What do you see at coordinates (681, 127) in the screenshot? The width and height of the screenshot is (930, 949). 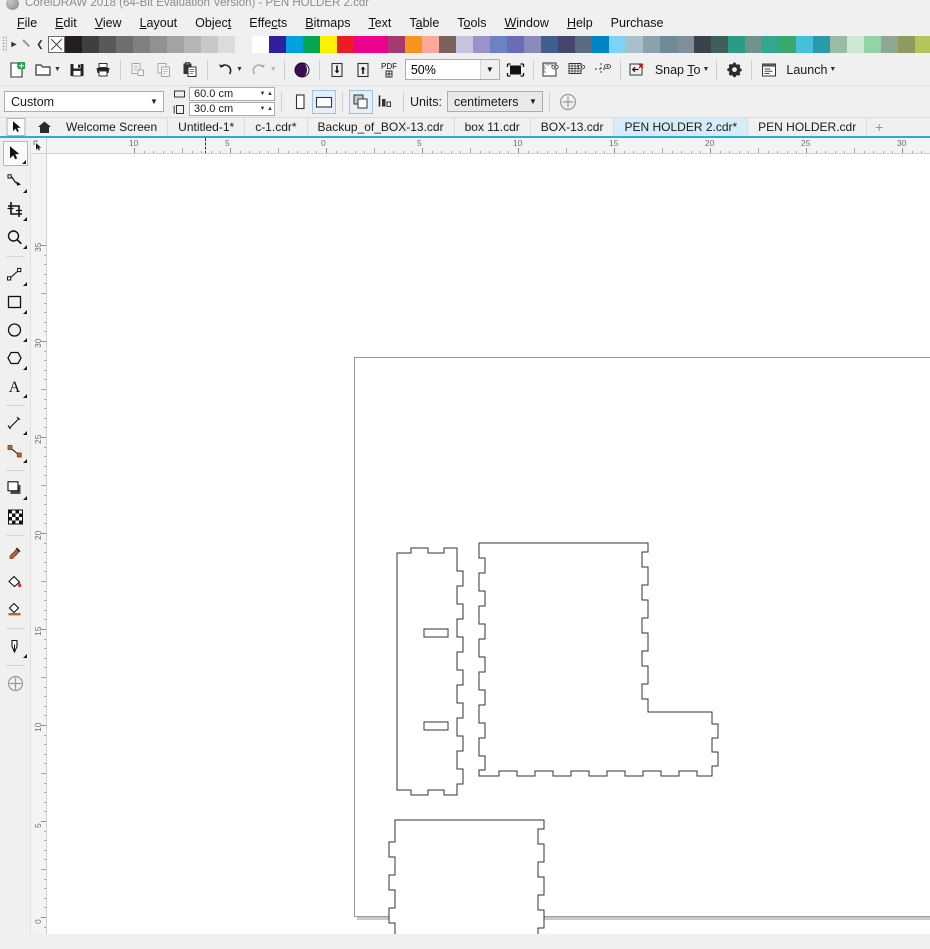 I see `document-tab-pen-holder-2: PEN HOLDER 2.cdr*` at bounding box center [681, 127].